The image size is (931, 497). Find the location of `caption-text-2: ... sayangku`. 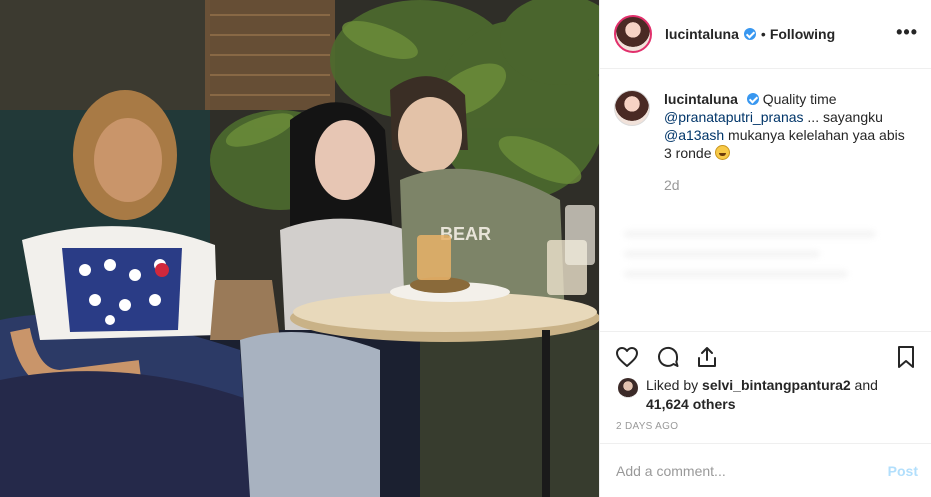

caption-text-2: ... sayangku is located at coordinates (845, 117).